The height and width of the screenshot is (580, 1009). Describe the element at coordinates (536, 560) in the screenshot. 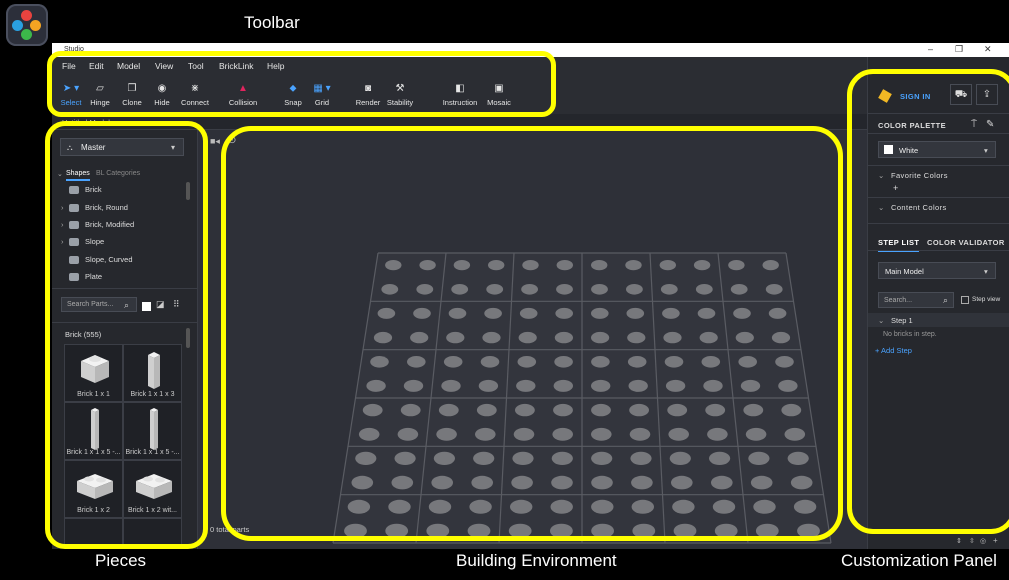

I see `building-environment-caption: Building Environment` at that location.